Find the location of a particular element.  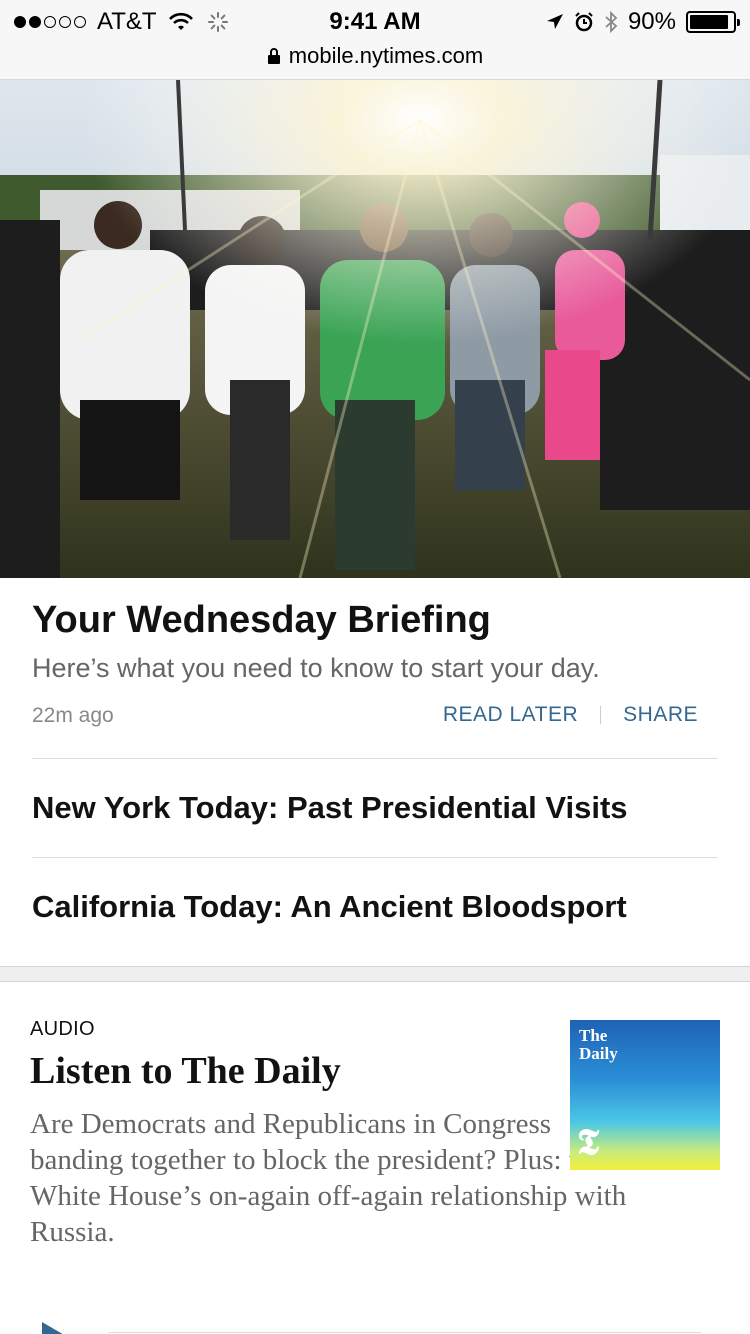

article-headline: Your Wednesday Briefing is located at coordinates (375, 620).